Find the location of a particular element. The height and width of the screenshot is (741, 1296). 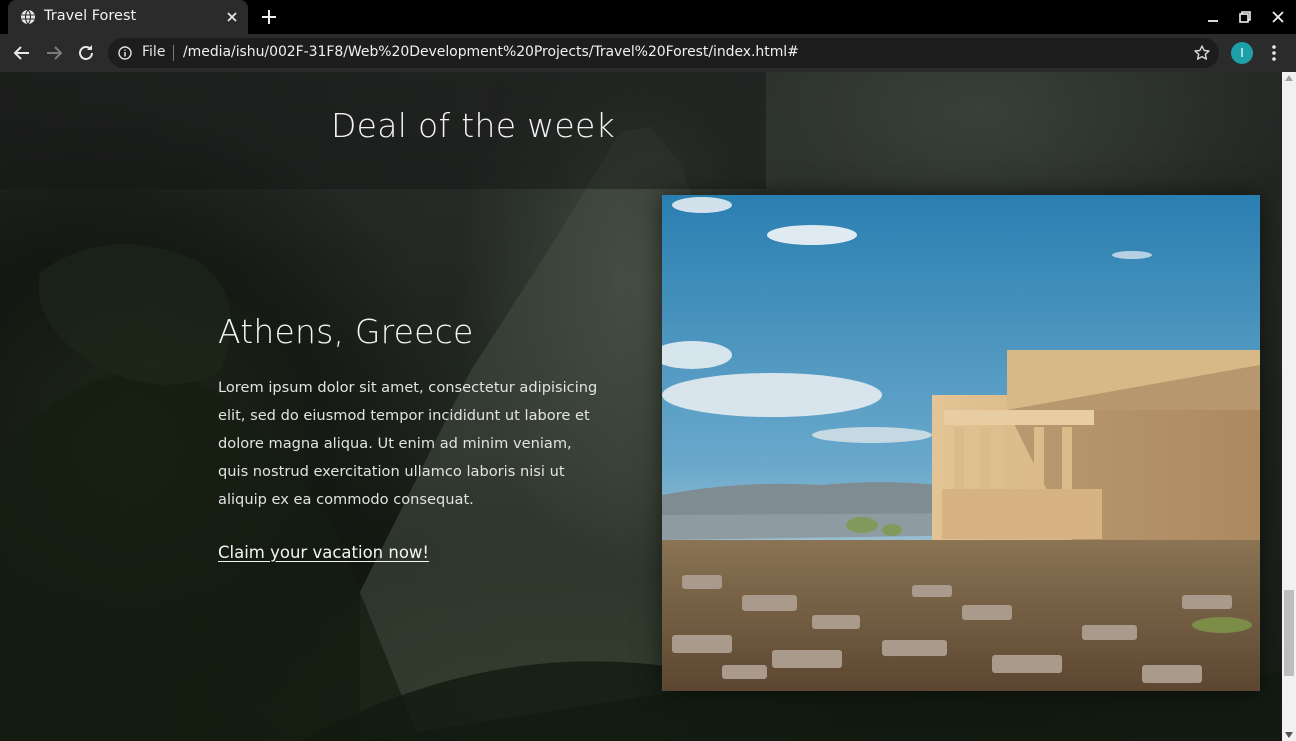

section-title: Deal of the week is located at coordinates (473, 125).